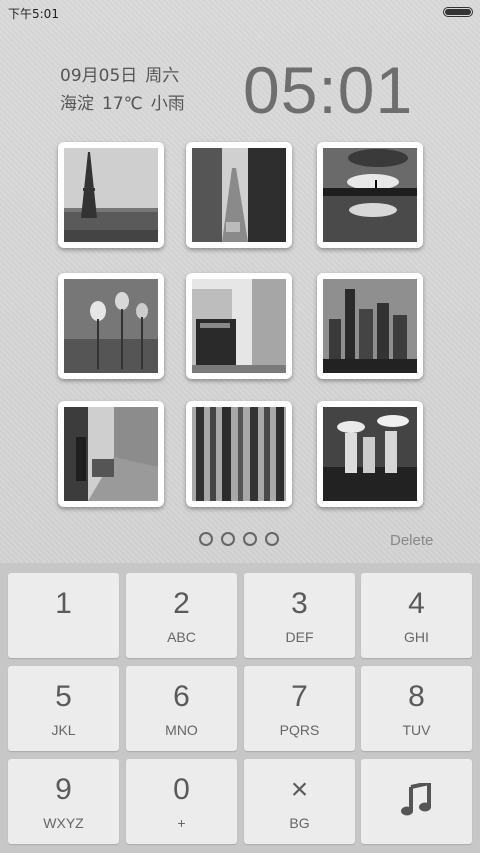 The height and width of the screenshot is (853, 480). I want to click on key-letters: JKL, so click(63, 730).